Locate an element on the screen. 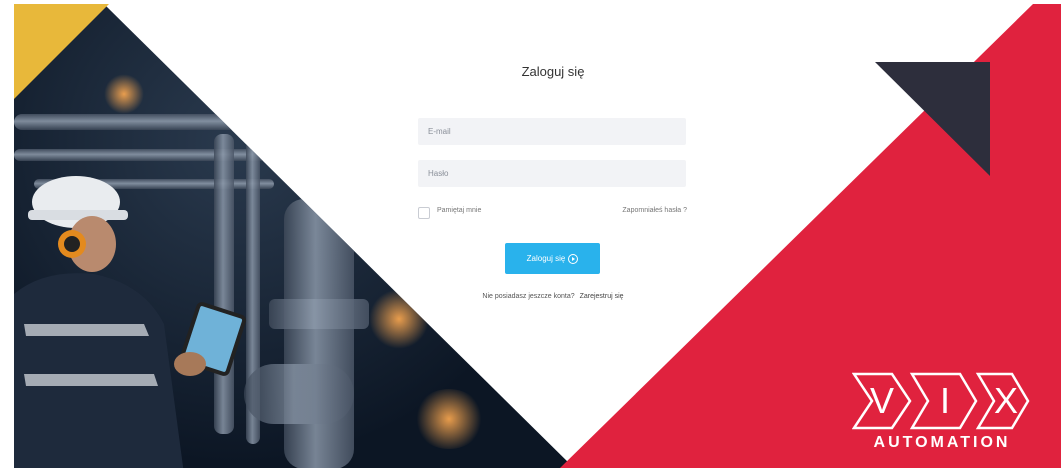 The image size is (1063, 470). vix-automation-logo: V I X AUTOMATION is located at coordinates (941, 415).